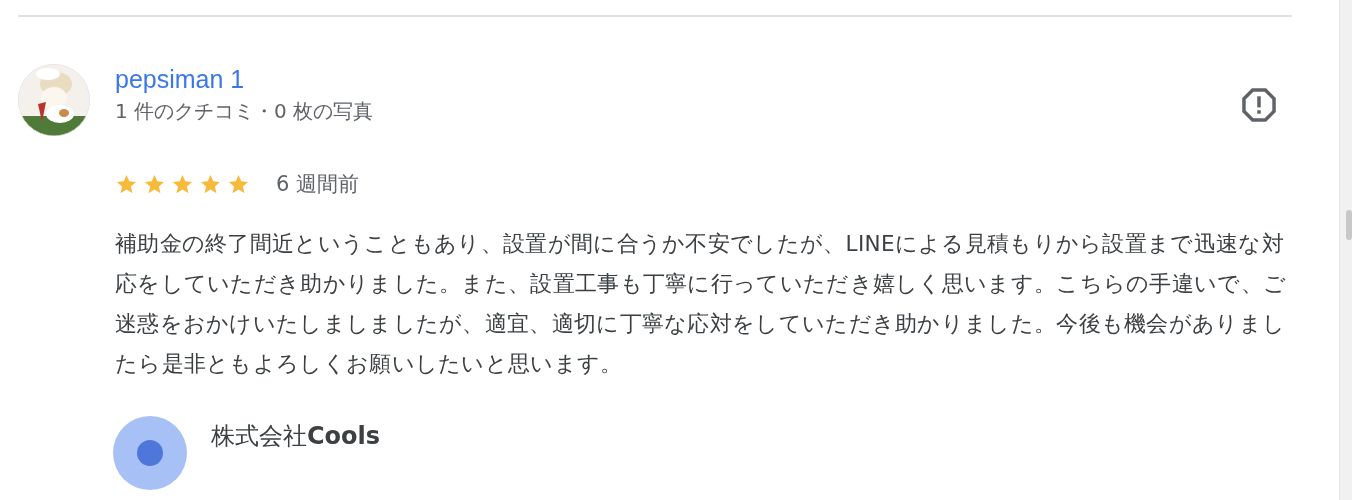 This screenshot has width=1352, height=500. What do you see at coordinates (296, 436) in the screenshot?
I see `owner-name: 株式会社Cools` at bounding box center [296, 436].